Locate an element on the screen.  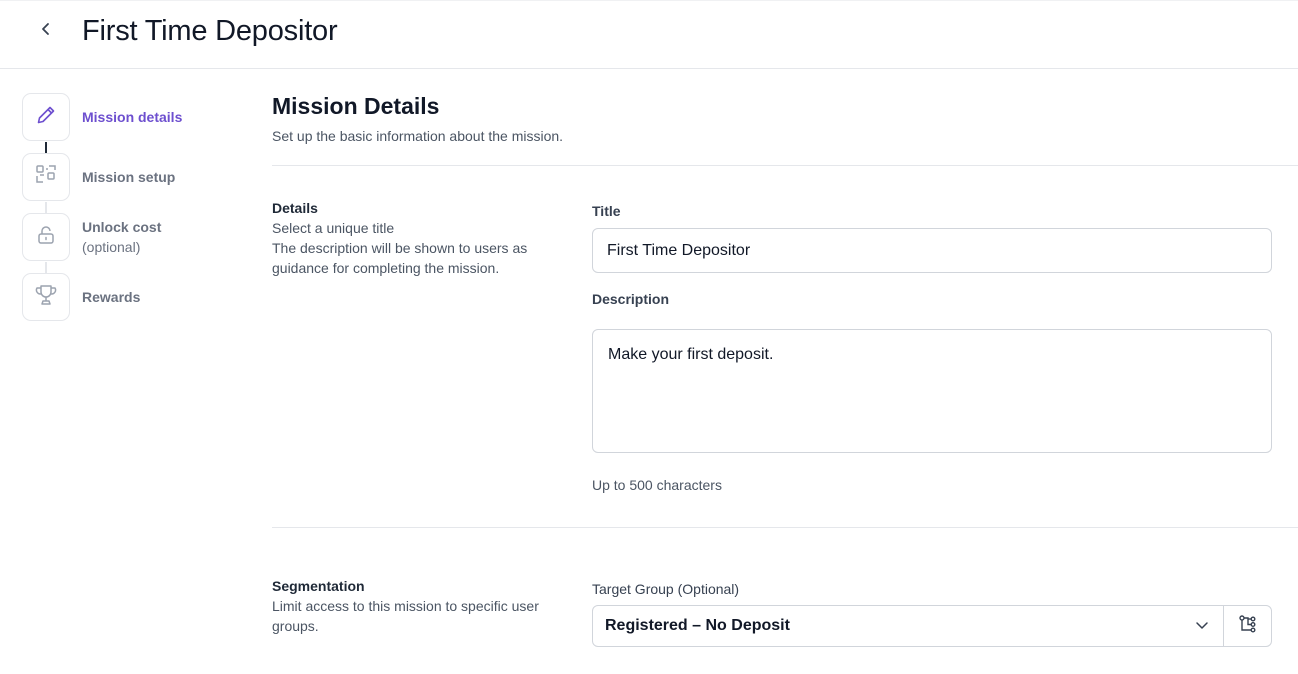
title-label: Title is located at coordinates (606, 211).